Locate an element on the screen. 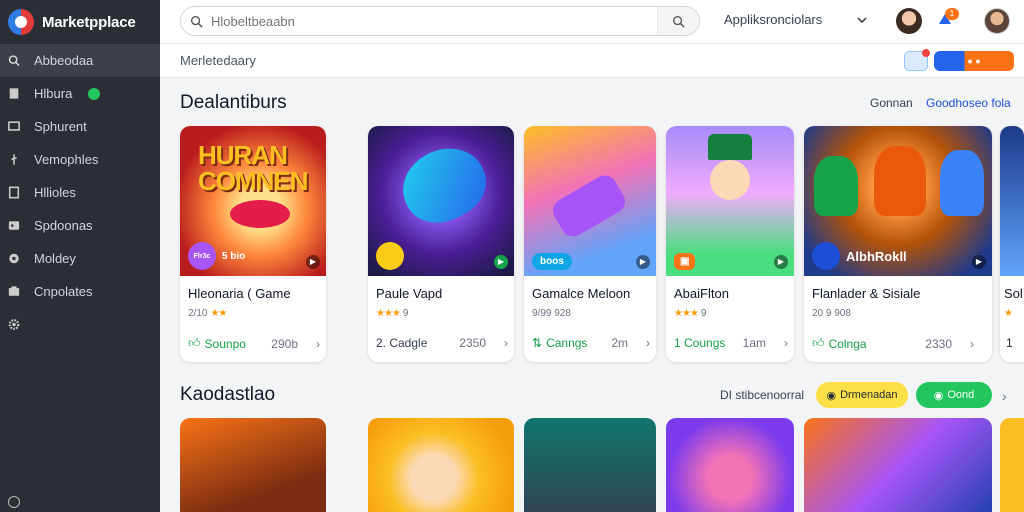 This screenshot has width=1024, height=512. art-dragon is located at coordinates (900, 181).